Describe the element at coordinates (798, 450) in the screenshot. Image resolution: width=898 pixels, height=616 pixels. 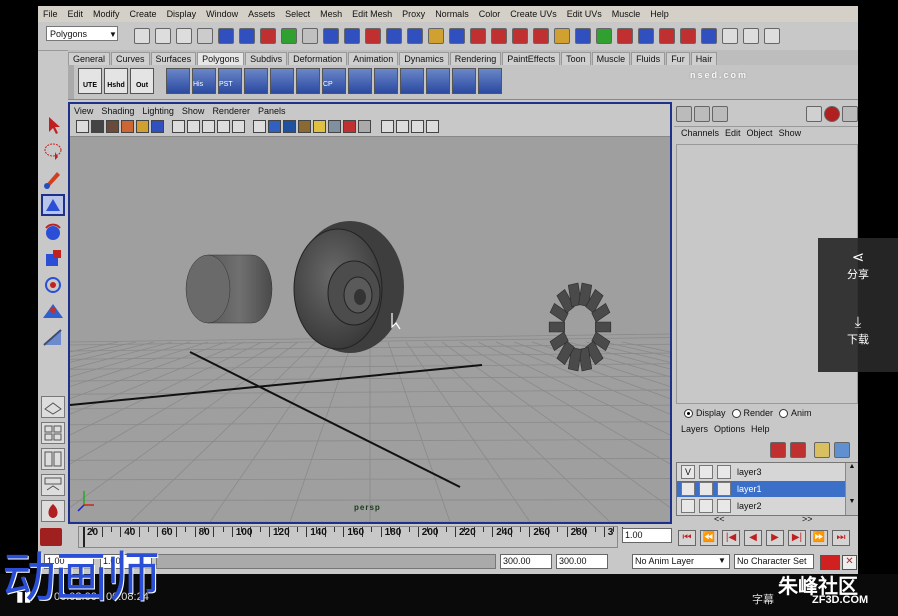
I see `new-layer-selected-icon` at that location.